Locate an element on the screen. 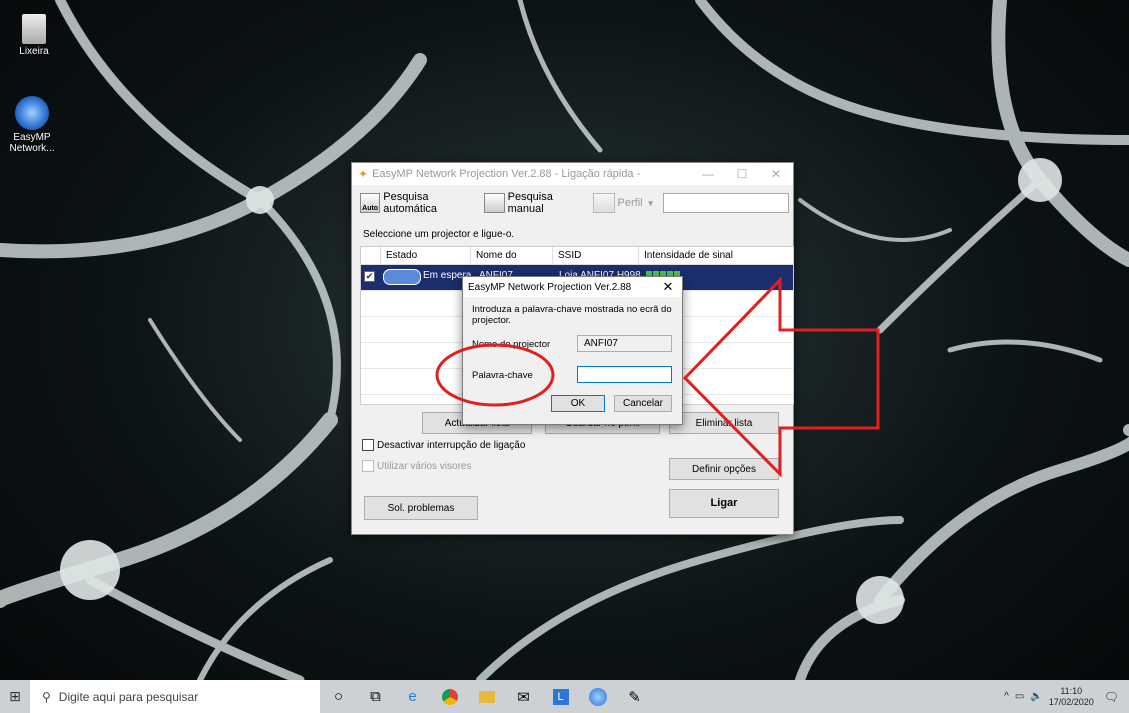 The width and height of the screenshot is (1129, 713). dialog-title: EasyMP Network Projection Ver.2.88 is located at coordinates (550, 287).